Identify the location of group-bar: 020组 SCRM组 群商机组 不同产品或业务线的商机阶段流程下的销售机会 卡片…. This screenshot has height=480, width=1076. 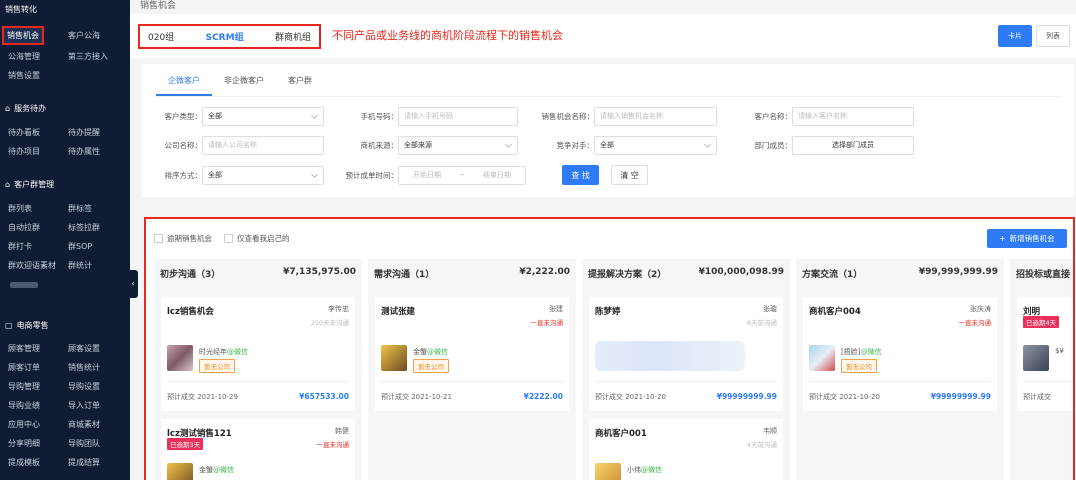
(603, 36).